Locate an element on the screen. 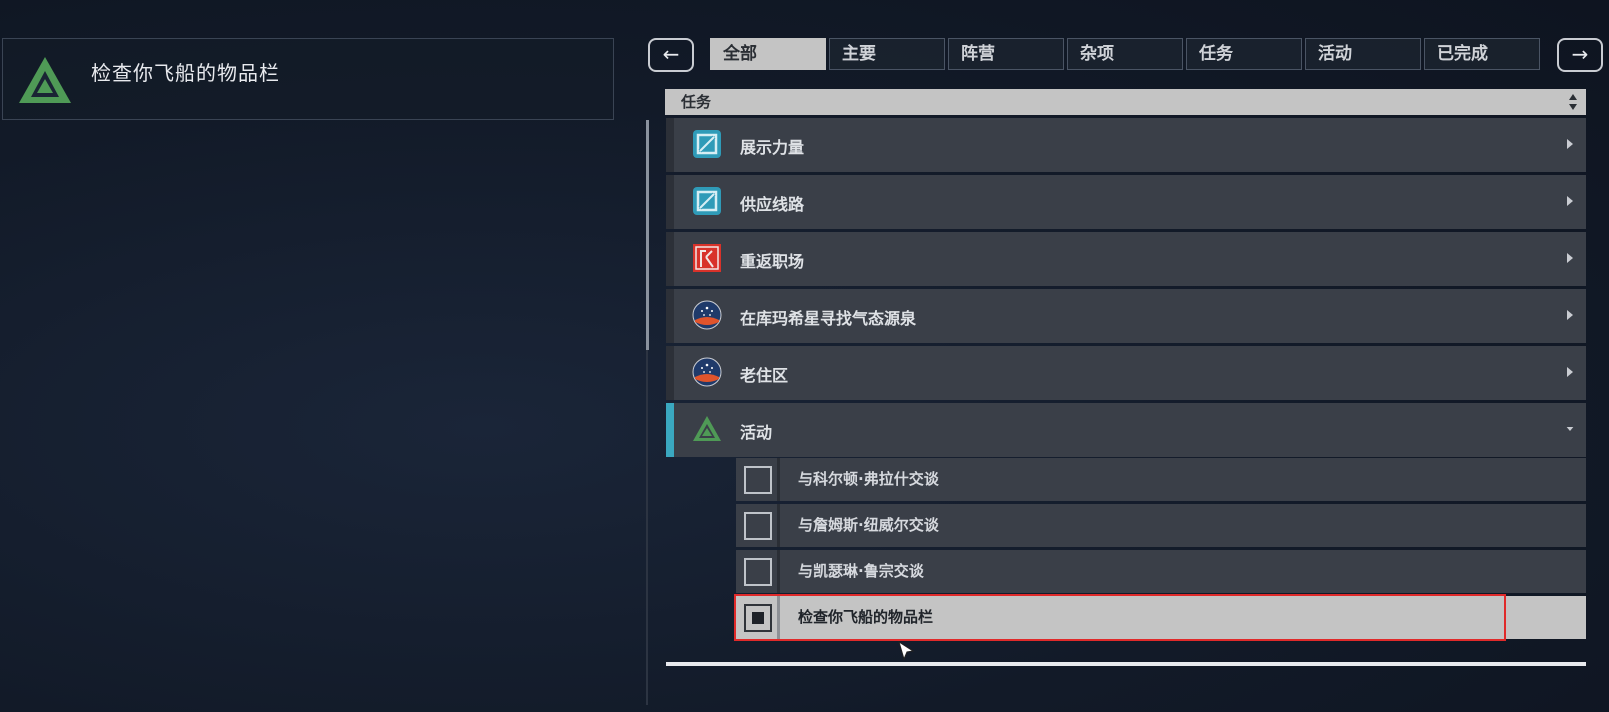 This screenshot has height=712, width=1609. scrollbar-thumb is located at coordinates (647, 235).